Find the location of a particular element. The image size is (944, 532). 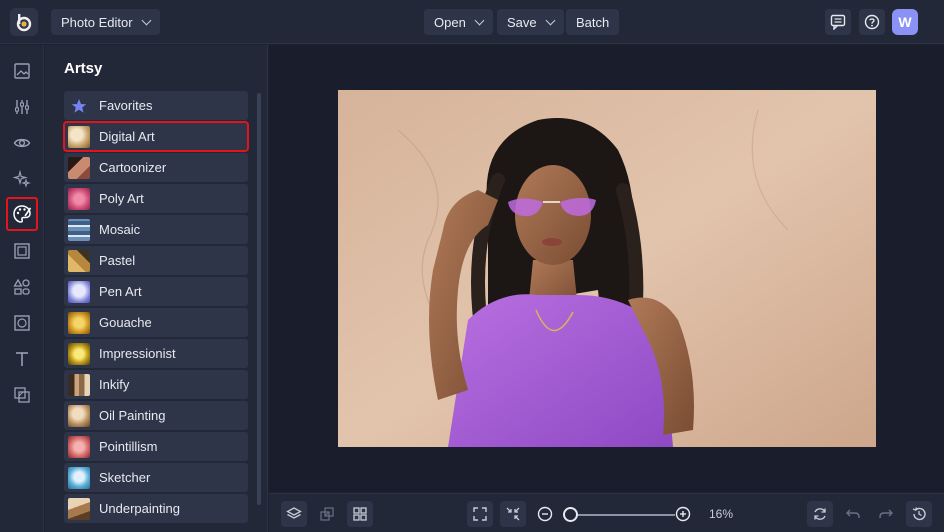

expand-icon is located at coordinates (480, 514).